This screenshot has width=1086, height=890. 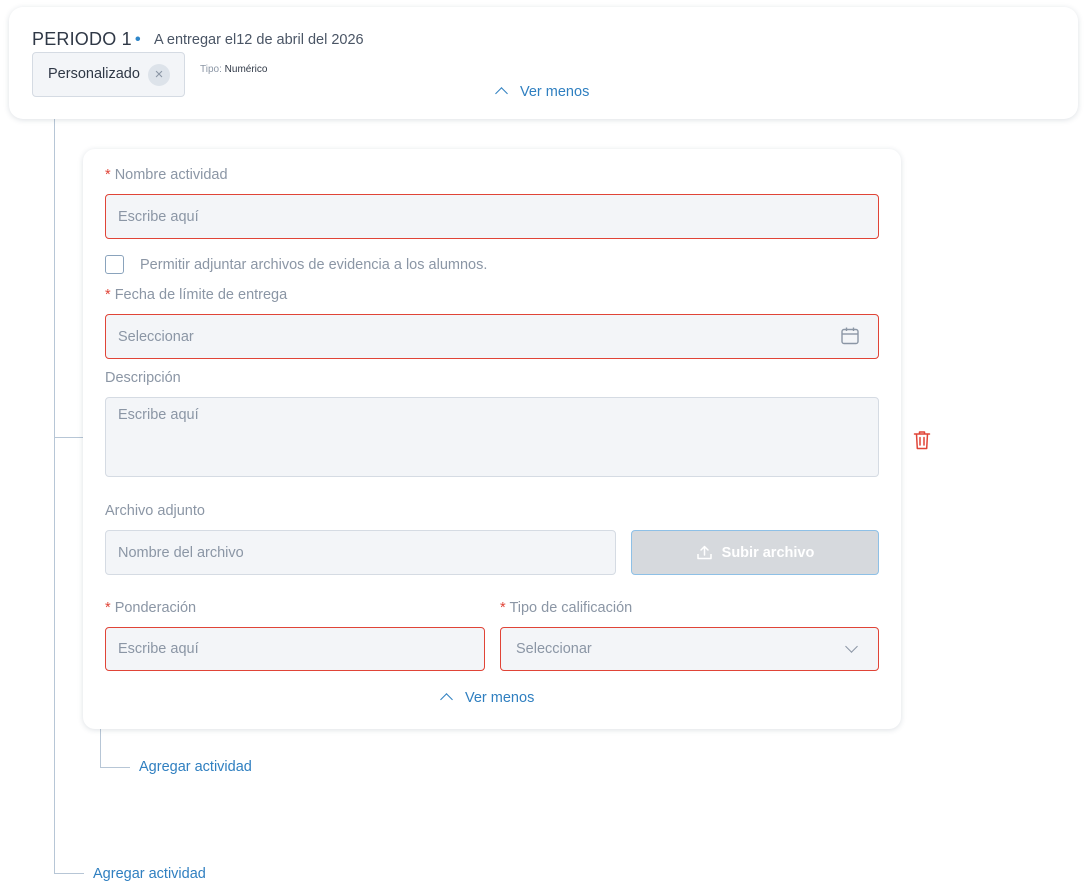 I want to click on tree-line-main, so click(x=54, y=496).